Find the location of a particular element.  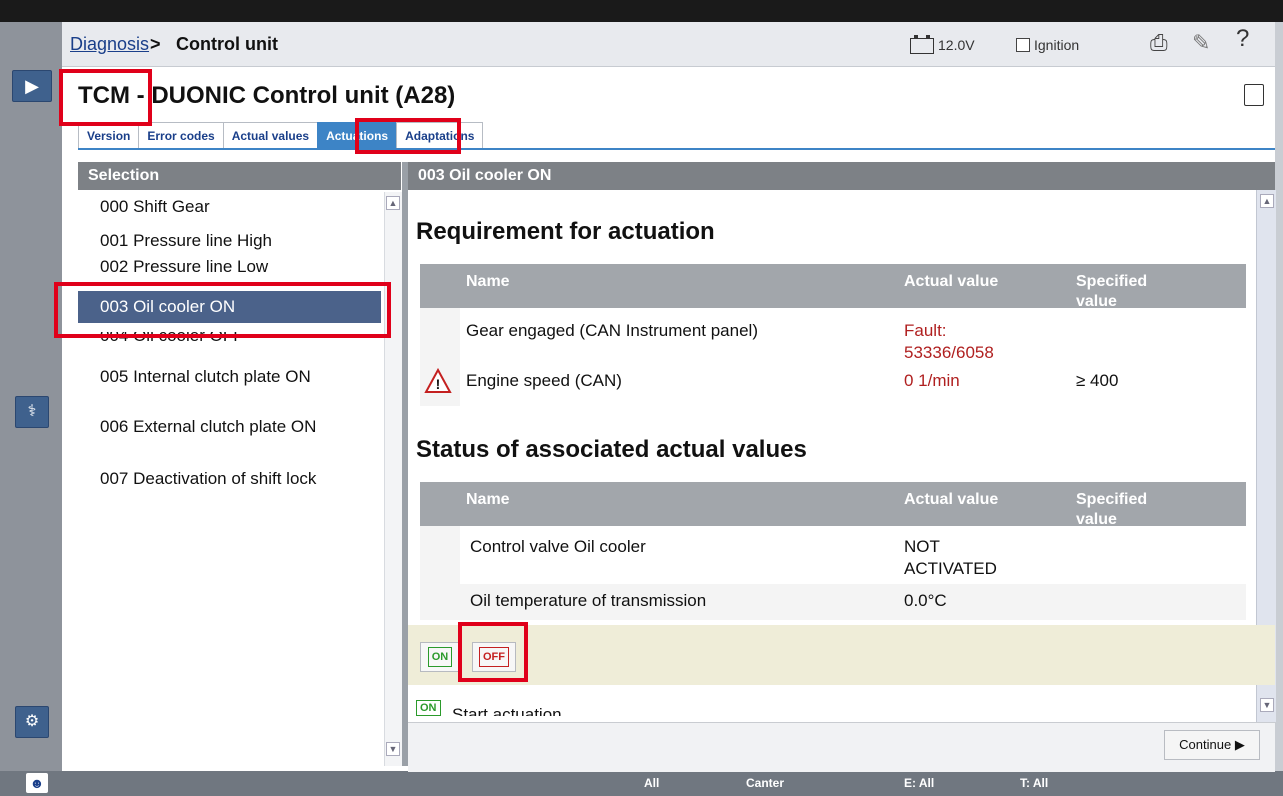

tab-underline is located at coordinates (676, 149).